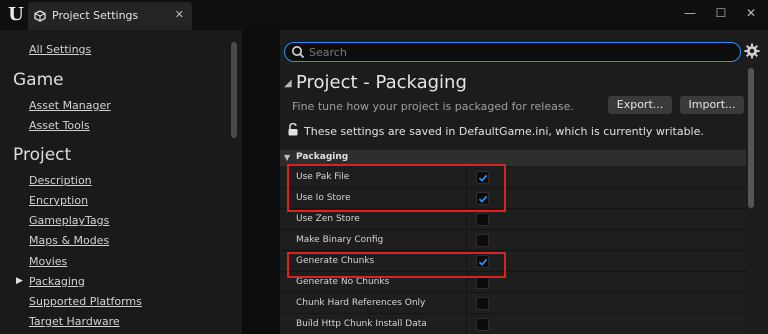 This screenshot has height=334, width=768. What do you see at coordinates (293, 129) in the screenshot?
I see `unlocked-icon` at bounding box center [293, 129].